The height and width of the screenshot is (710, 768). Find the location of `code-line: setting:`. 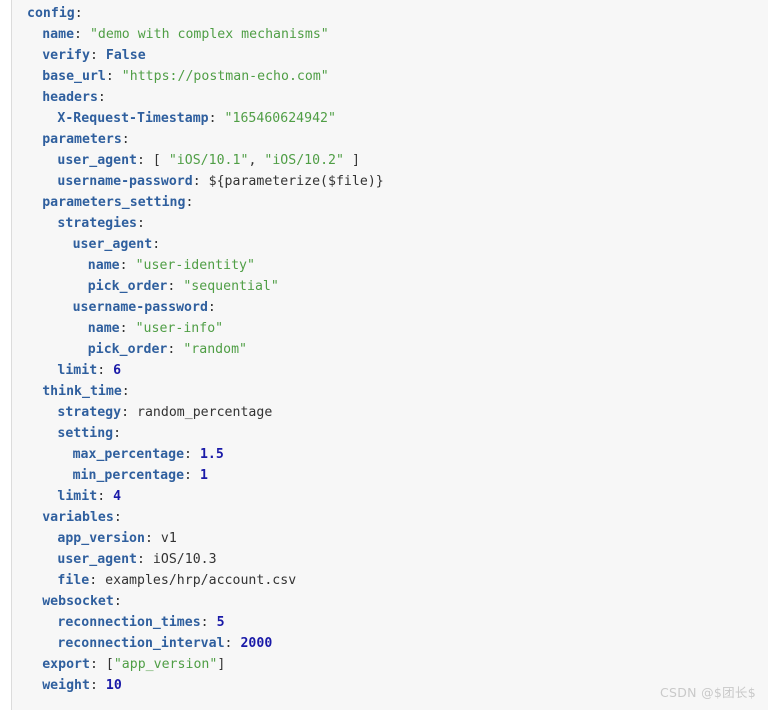

code-line: setting: is located at coordinates (390, 433).